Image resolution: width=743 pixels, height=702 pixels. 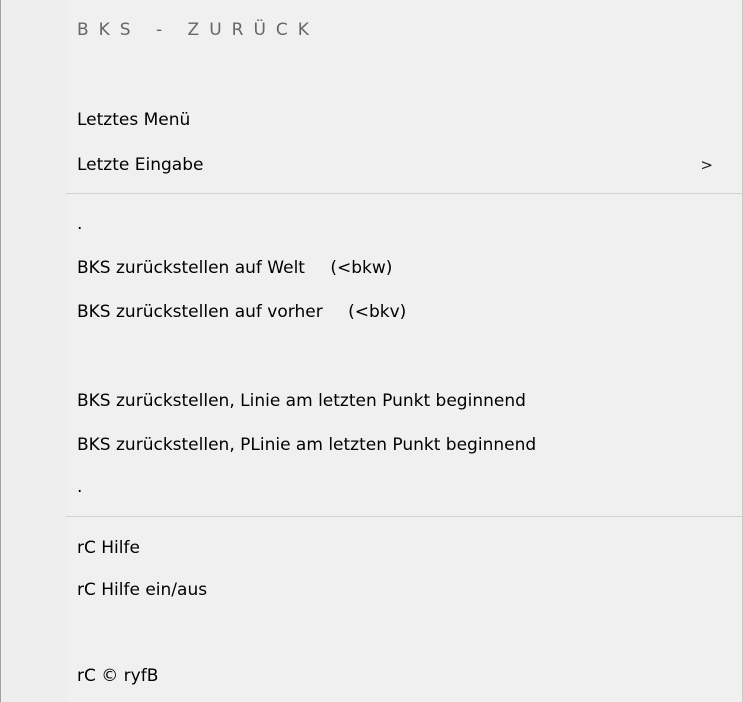 I want to click on menu-item-rc-hilfe-ein-aus: rC Hilfe ein/aus, so click(x=142, y=590).